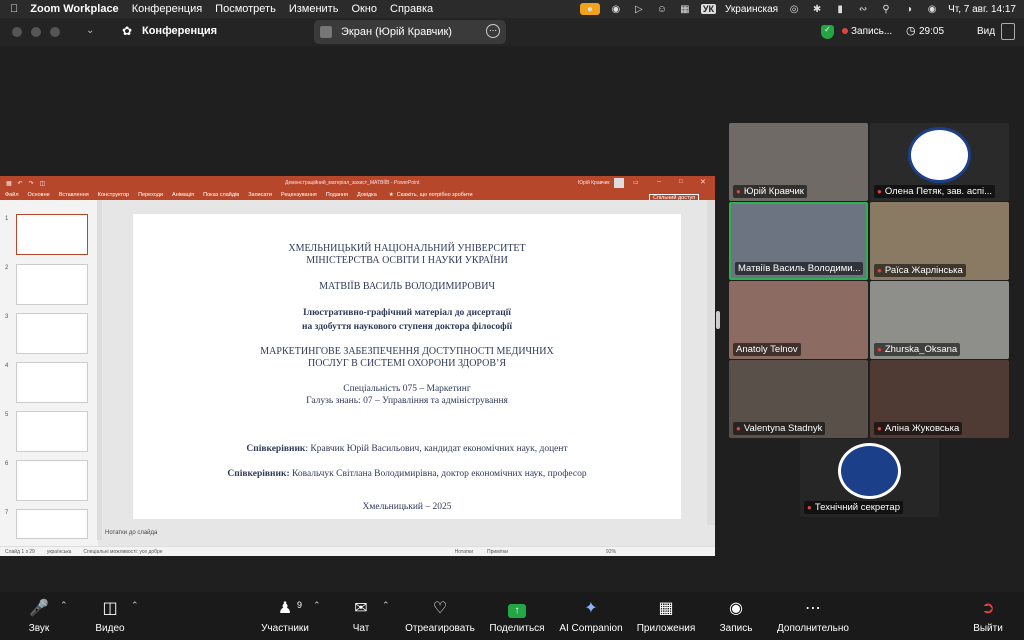  I want to click on tab-design: Конструктор, so click(113, 195).